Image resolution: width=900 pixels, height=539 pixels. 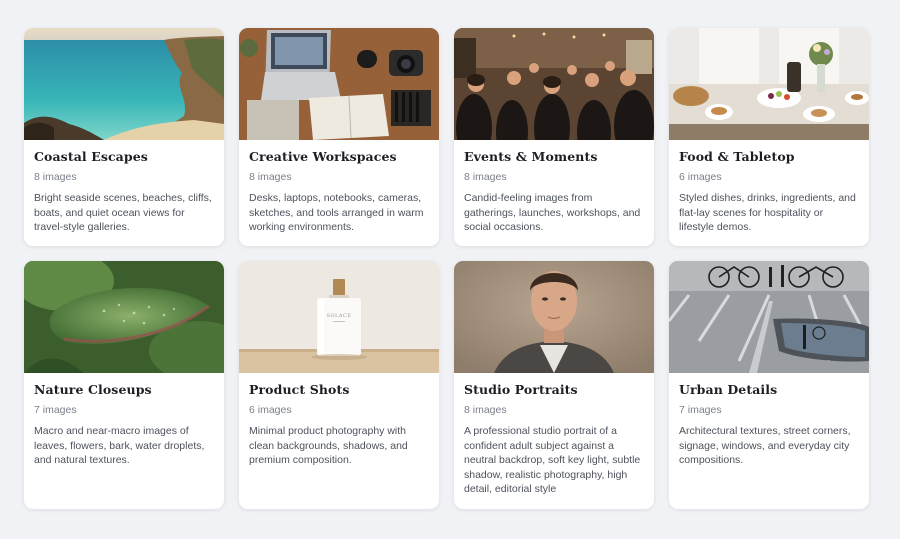 What do you see at coordinates (728, 389) in the screenshot?
I see `collection-title: Urban Details` at bounding box center [728, 389].